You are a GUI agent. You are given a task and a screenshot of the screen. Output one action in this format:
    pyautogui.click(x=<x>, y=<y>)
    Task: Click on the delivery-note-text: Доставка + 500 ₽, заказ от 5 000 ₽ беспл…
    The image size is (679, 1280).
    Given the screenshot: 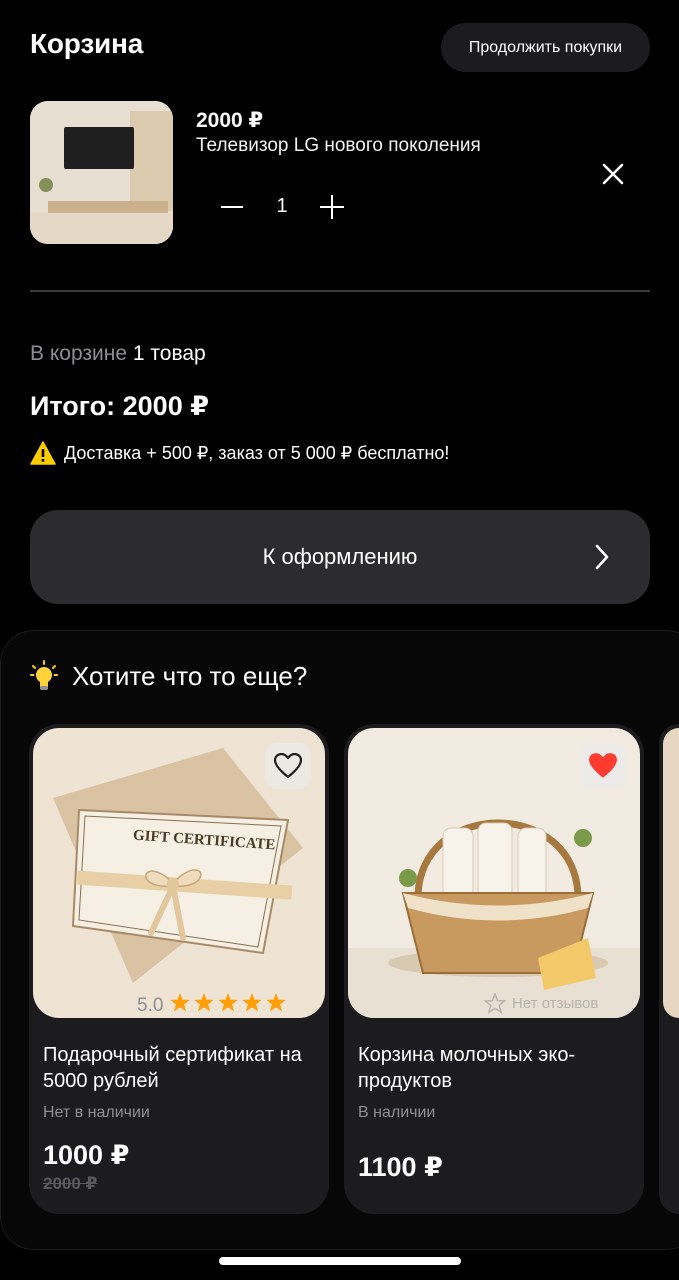 What is the action you would take?
    pyautogui.click(x=257, y=452)
    